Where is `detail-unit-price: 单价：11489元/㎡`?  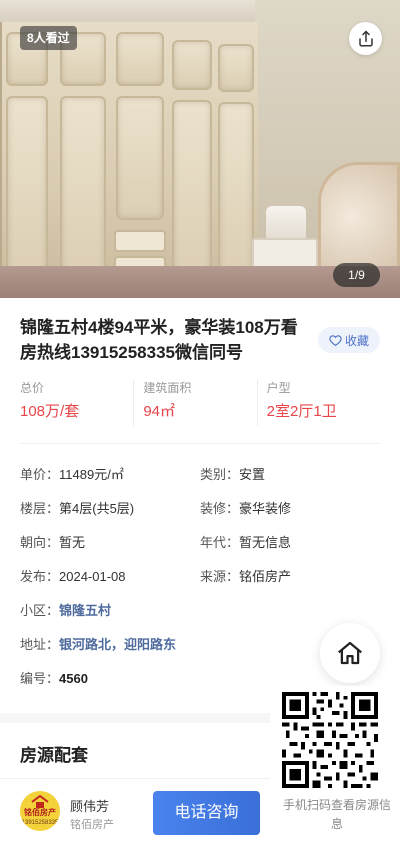
detail-unit-price: 单价：11489元/㎡ is located at coordinates (72, 475).